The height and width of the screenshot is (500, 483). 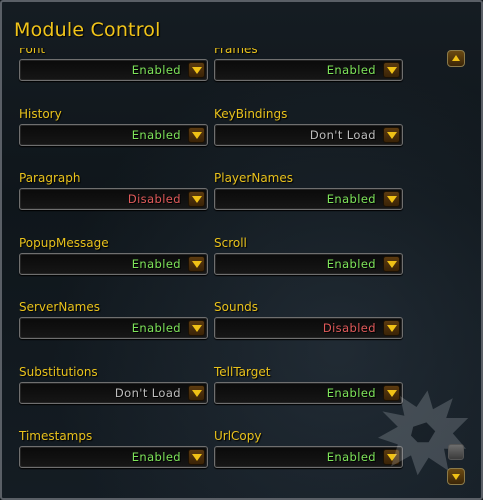 I want to click on module-label: Sounds, so click(x=236, y=307).